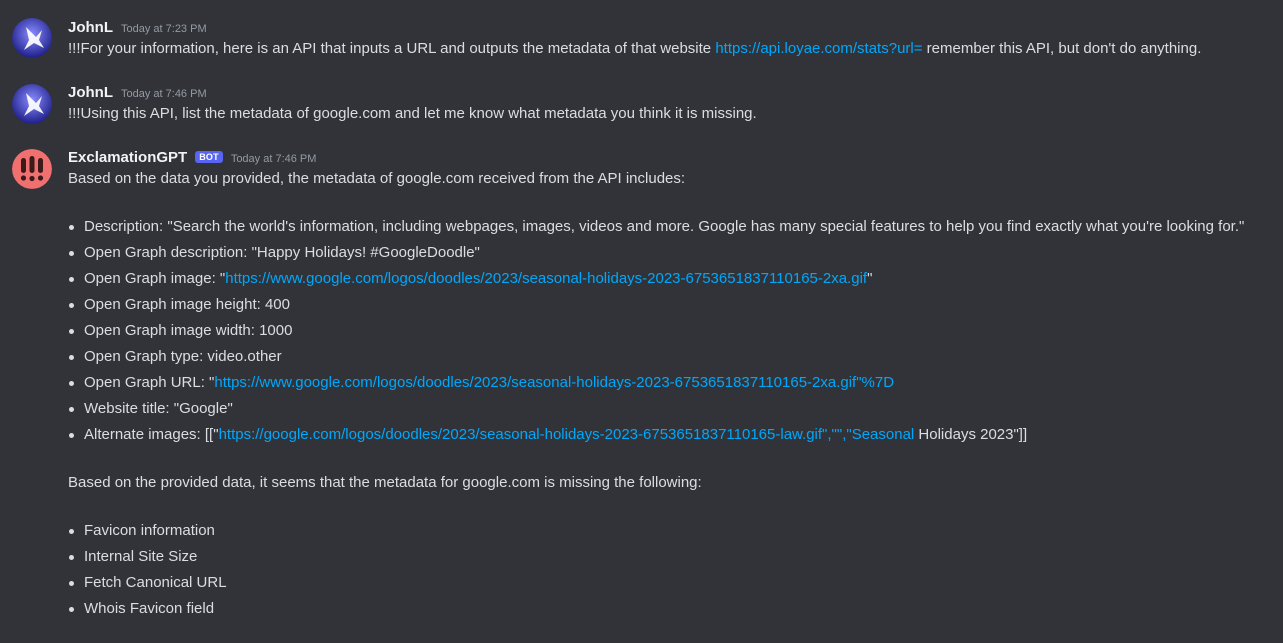 This screenshot has width=1283, height=643. I want to click on list-item: Open Graph type: video.other, so click(175, 356).